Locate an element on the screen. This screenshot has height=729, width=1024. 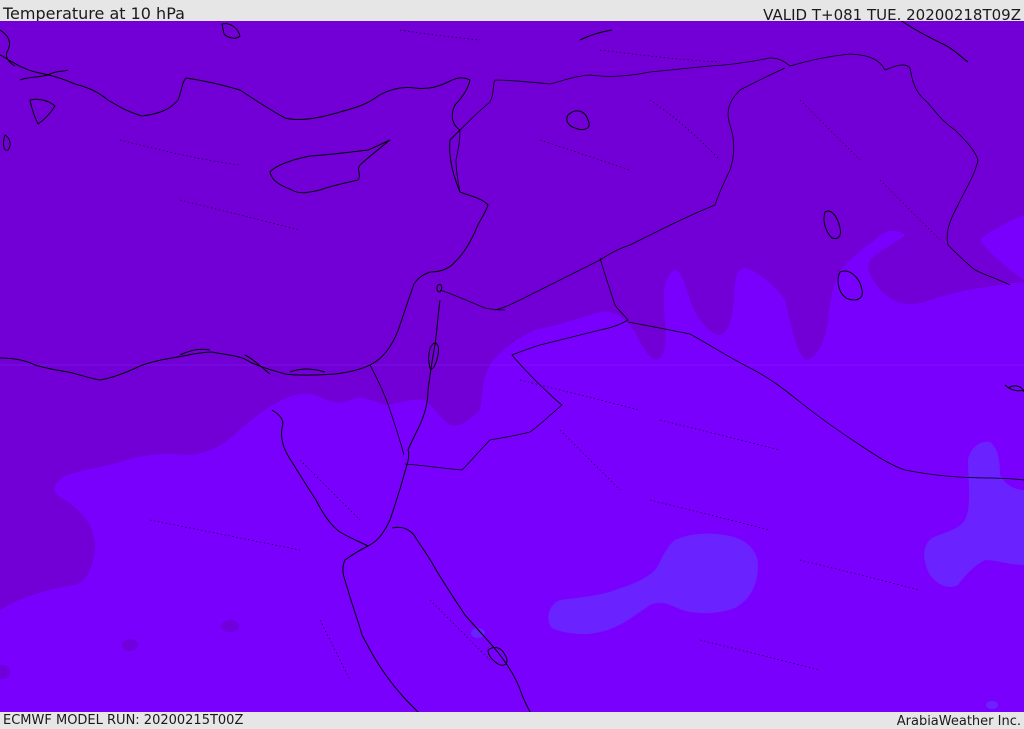
model-run-label: ECMWF MODEL RUN: 20200215T00Z is located at coordinates (123, 720).